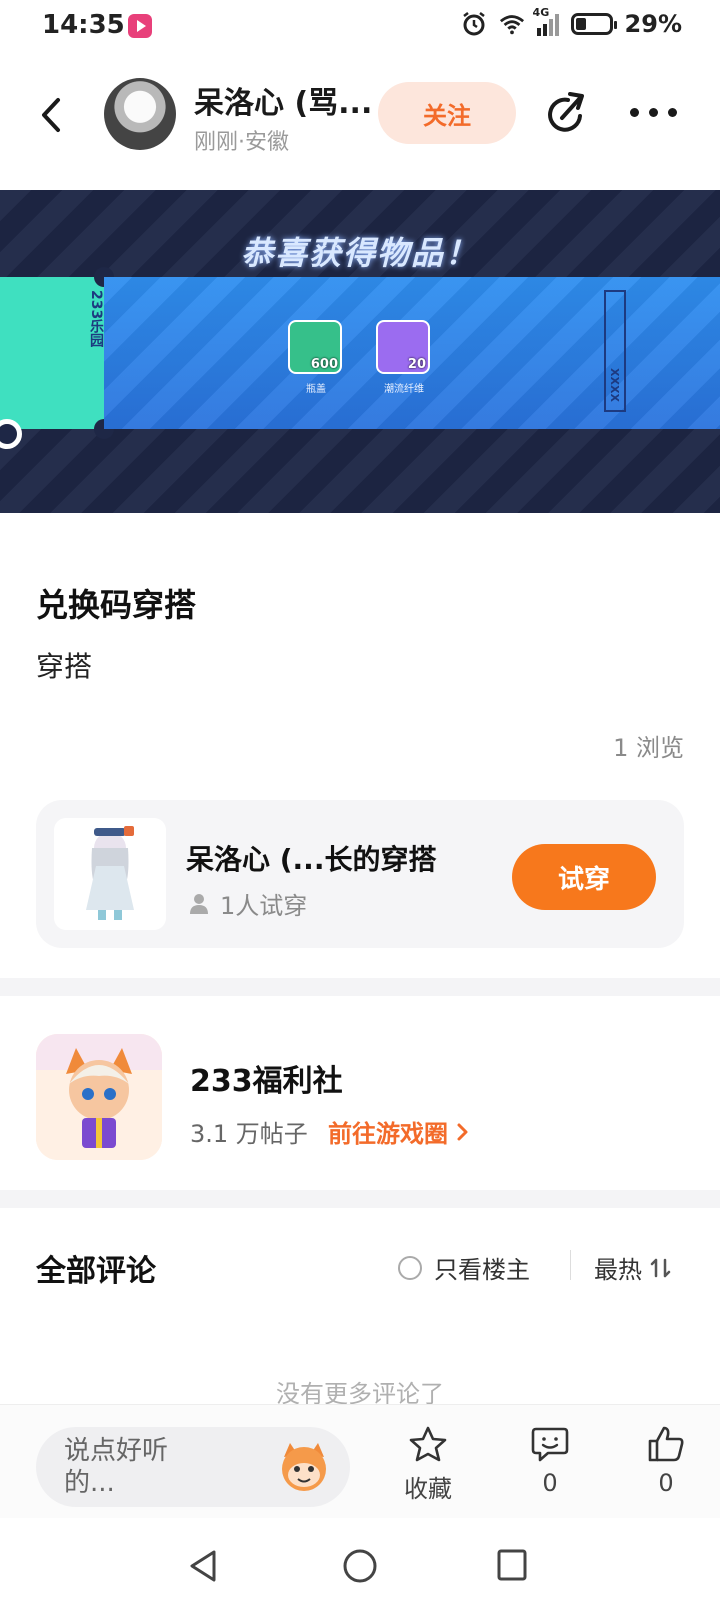 The image size is (720, 1612). I want to click on person-icon, so click(199, 903).